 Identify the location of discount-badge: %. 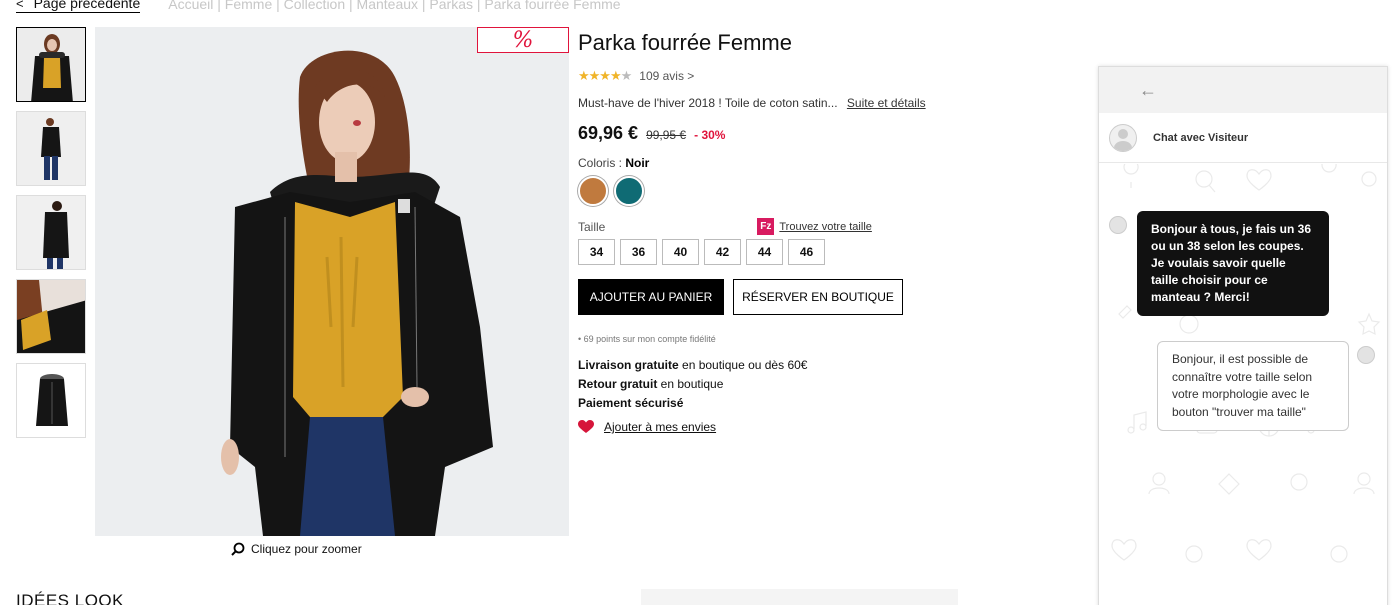
(523, 40).